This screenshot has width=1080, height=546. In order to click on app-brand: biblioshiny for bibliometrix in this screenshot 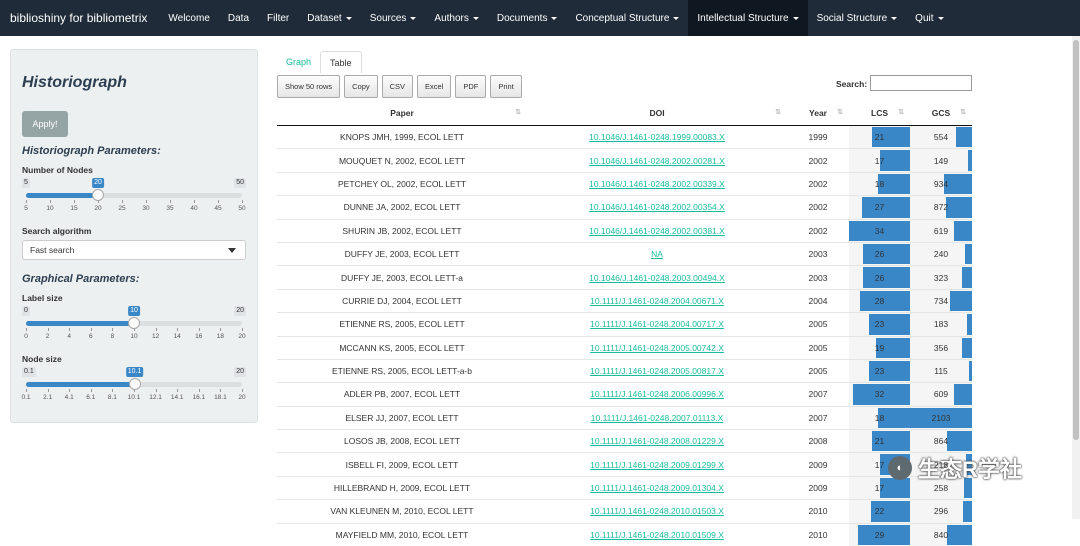, I will do `click(79, 18)`.